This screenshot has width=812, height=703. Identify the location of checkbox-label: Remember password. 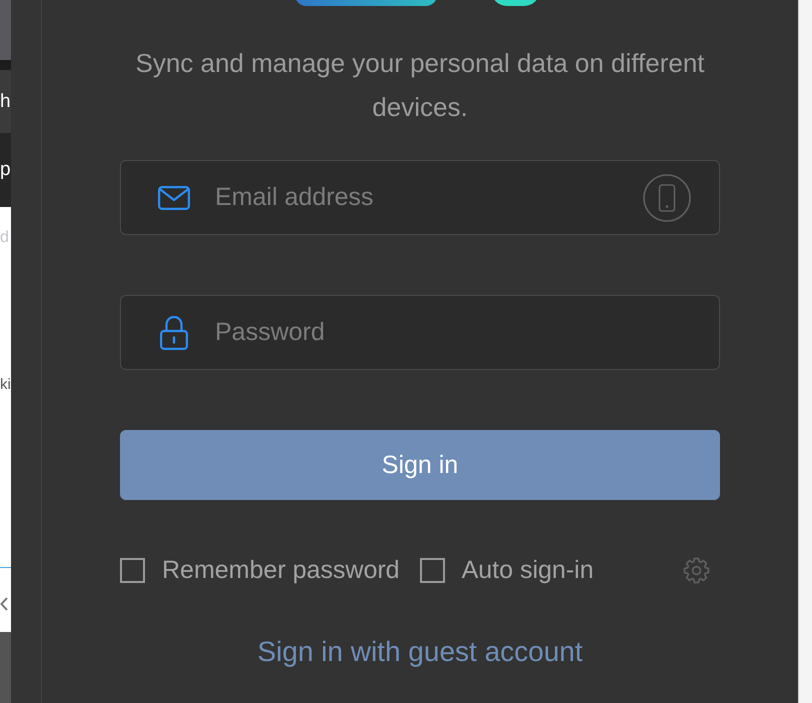
(281, 570).